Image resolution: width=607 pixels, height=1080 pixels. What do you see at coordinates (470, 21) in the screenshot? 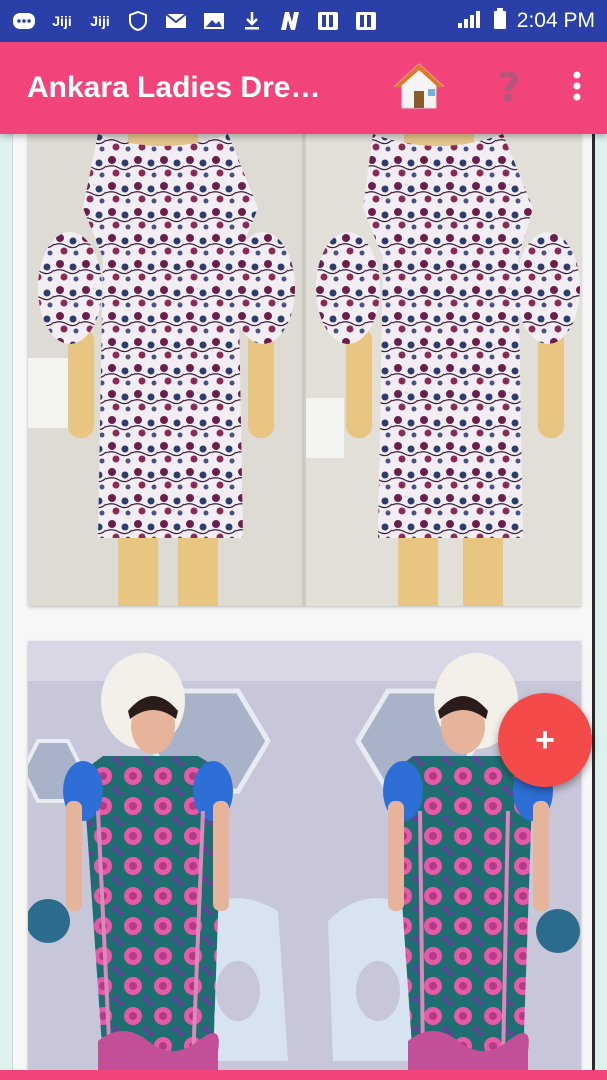
I see `signal-icon` at bounding box center [470, 21].